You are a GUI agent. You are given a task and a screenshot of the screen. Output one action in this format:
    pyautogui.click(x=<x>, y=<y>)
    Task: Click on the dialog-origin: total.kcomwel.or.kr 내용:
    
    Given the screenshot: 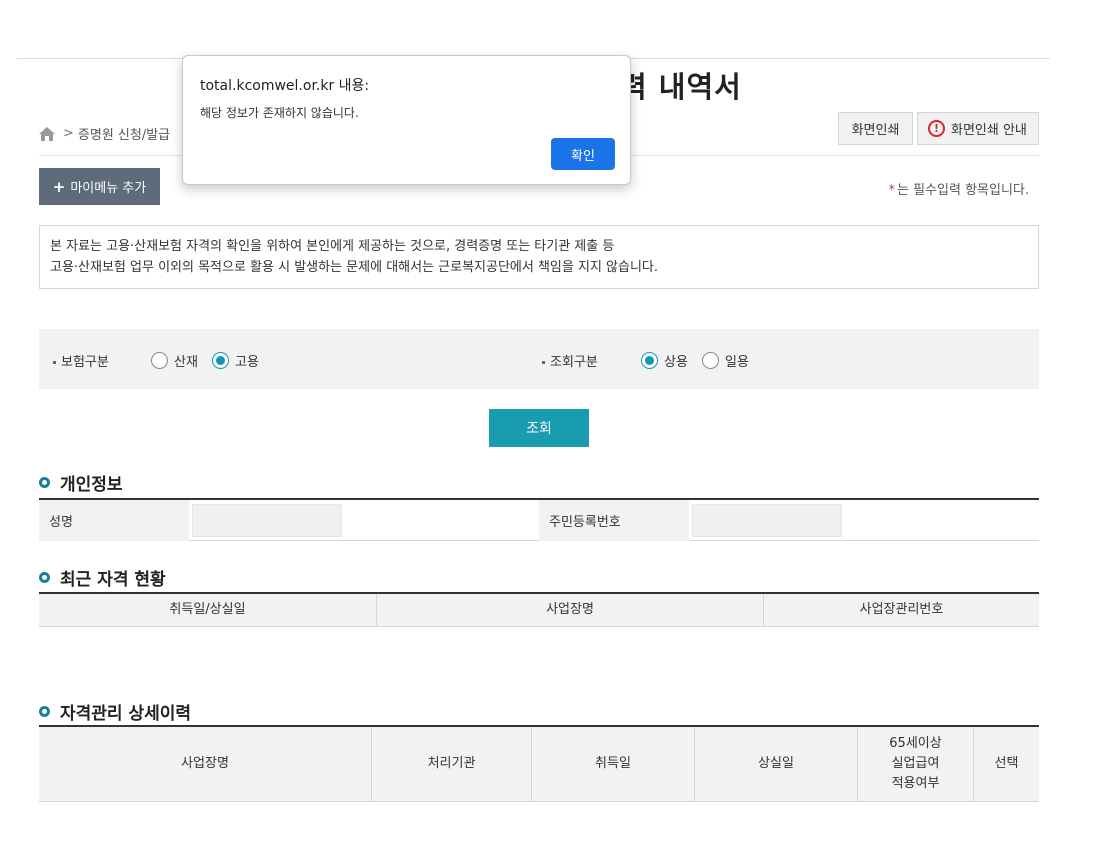 What is the action you would take?
    pyautogui.click(x=285, y=86)
    